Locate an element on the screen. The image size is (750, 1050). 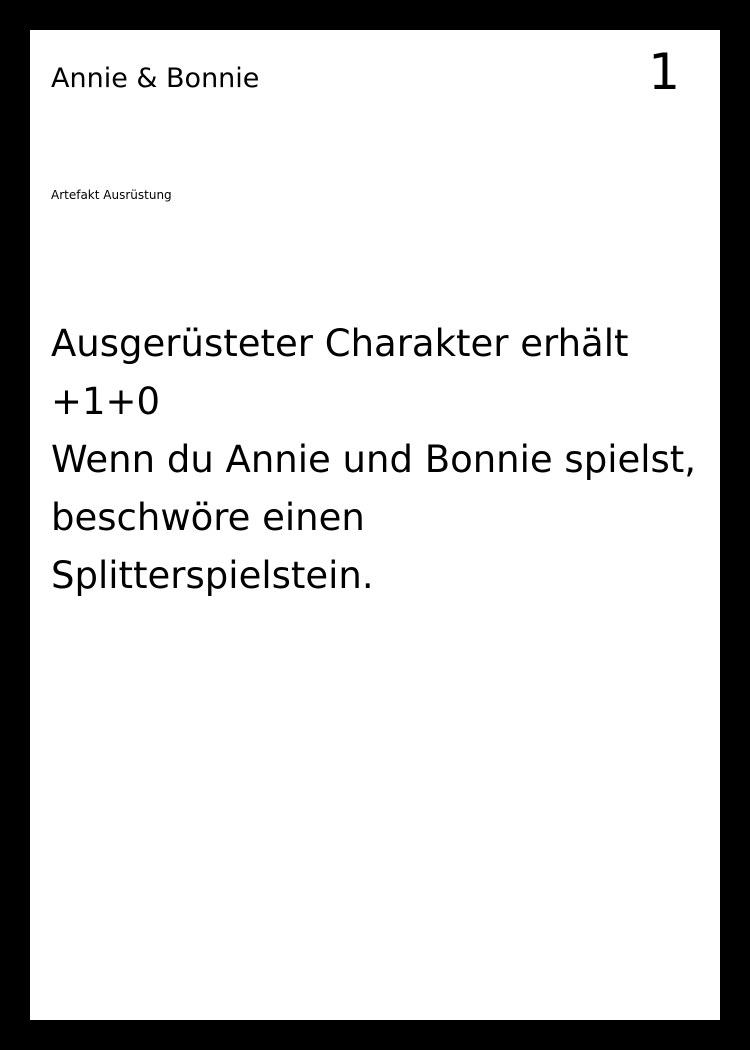
card-type: Artefakt Ausrüstung is located at coordinates (111, 195).